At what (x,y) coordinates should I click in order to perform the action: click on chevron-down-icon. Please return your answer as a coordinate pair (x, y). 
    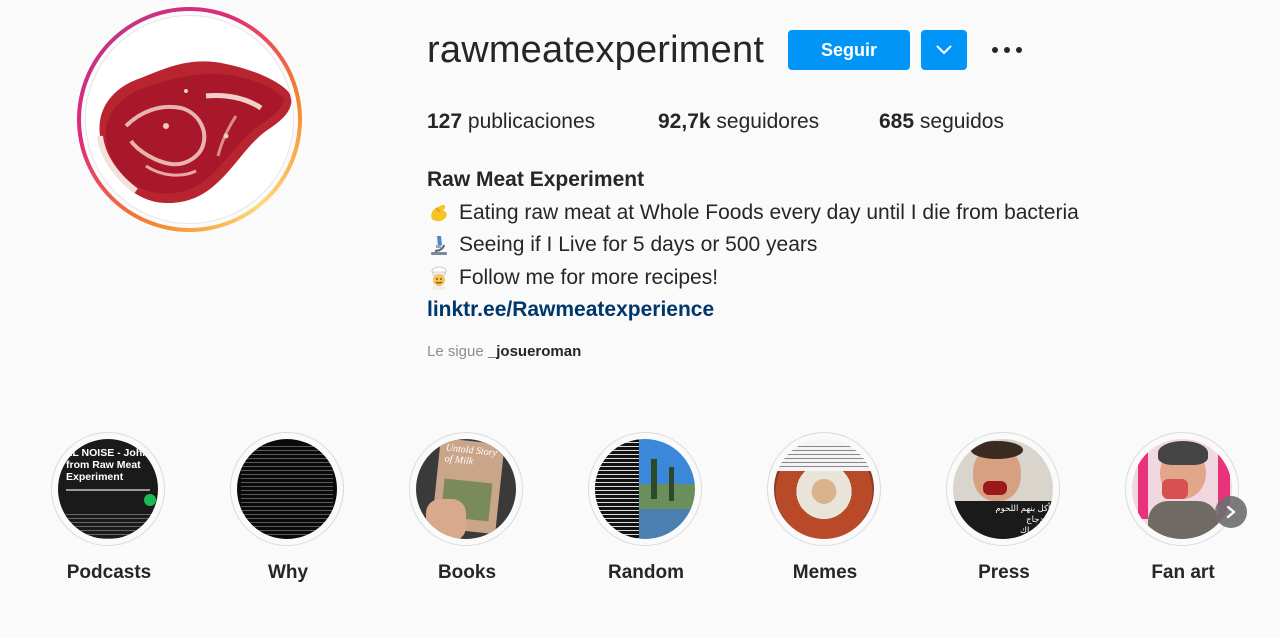
    Looking at the image, I should click on (944, 49).